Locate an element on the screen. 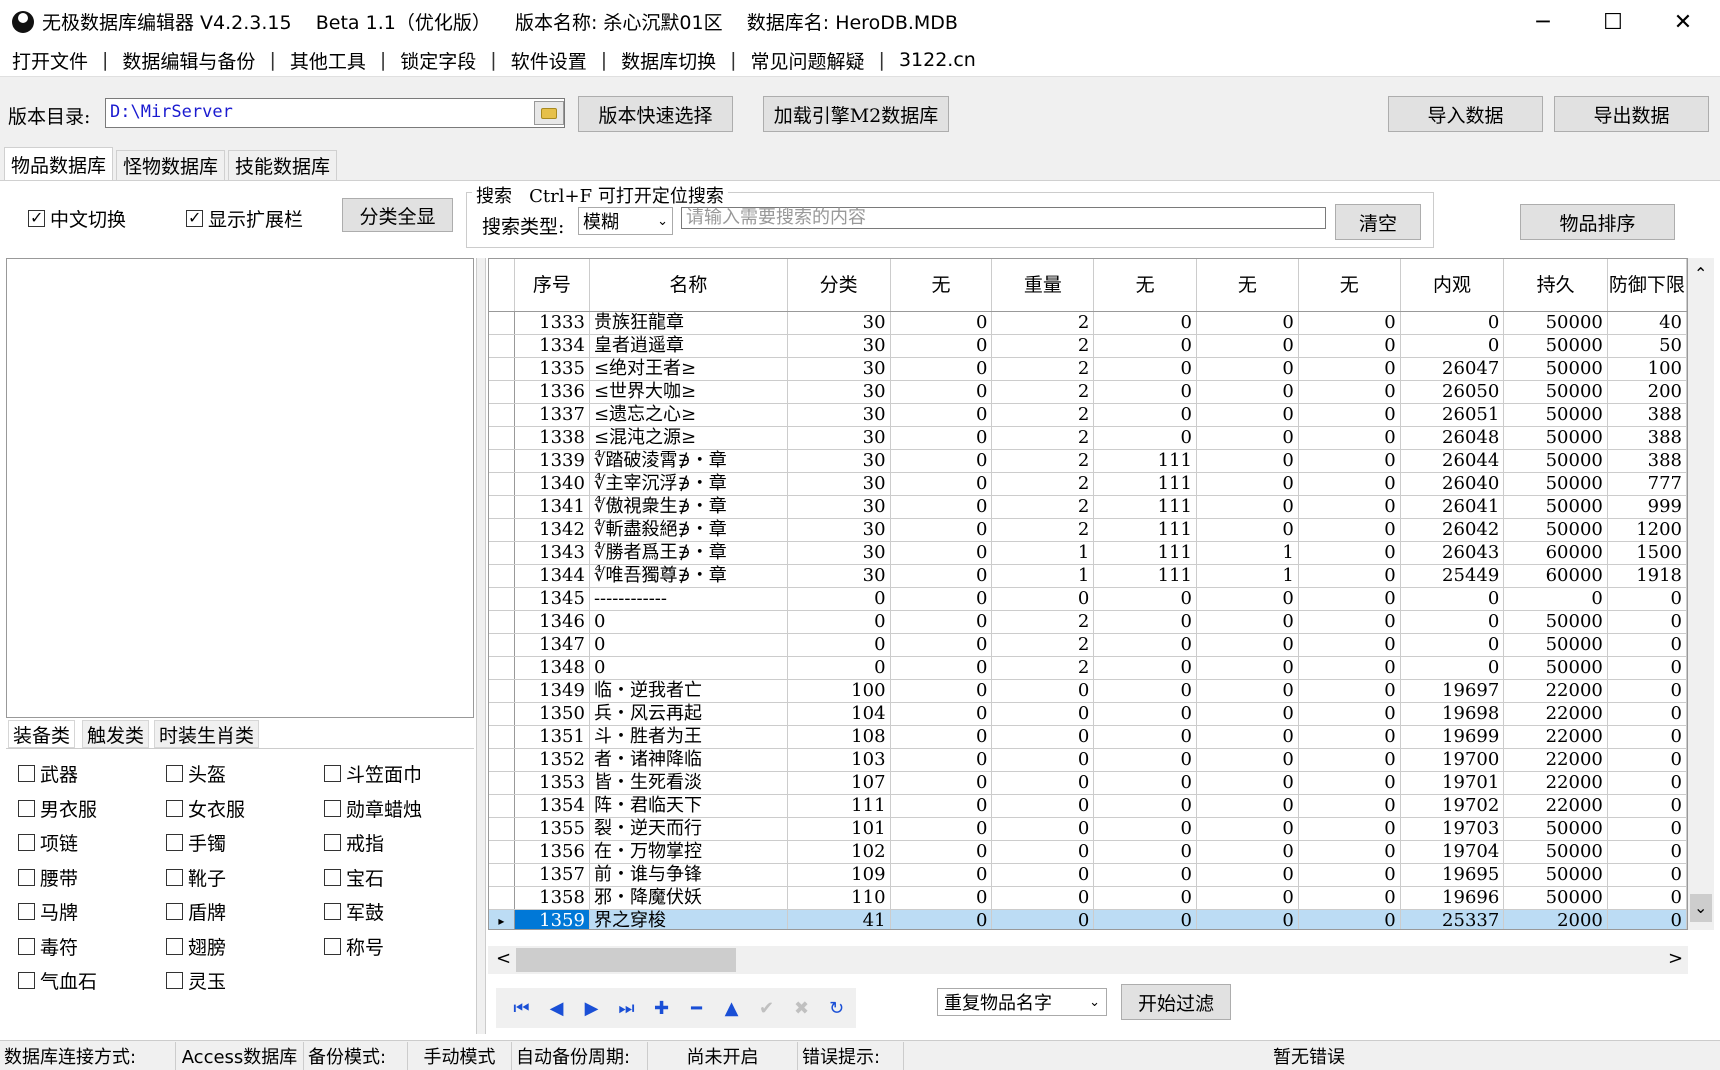 This screenshot has width=1720, height=1070. table-row: 1338 ≤混沌之源≥ 30 0 2 0 0 0 26048 50000 388 is located at coordinates (1088, 438).